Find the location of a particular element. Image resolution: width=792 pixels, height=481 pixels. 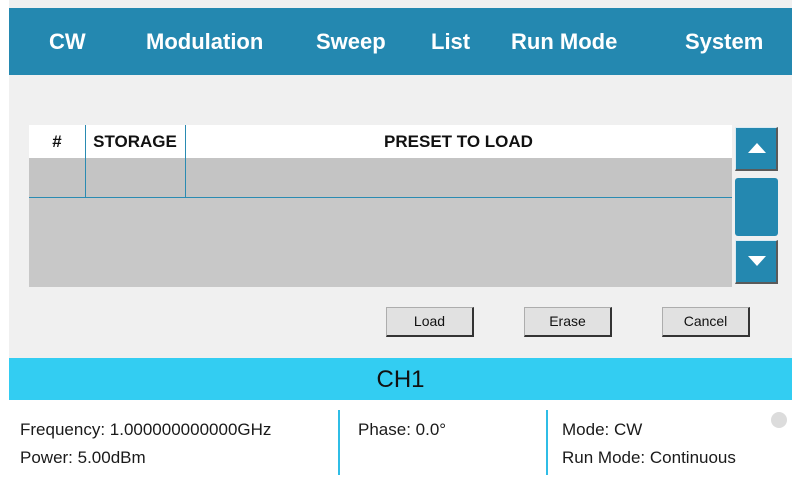

run-mode-readout: Run Mode: Continuous is located at coordinates (649, 457).